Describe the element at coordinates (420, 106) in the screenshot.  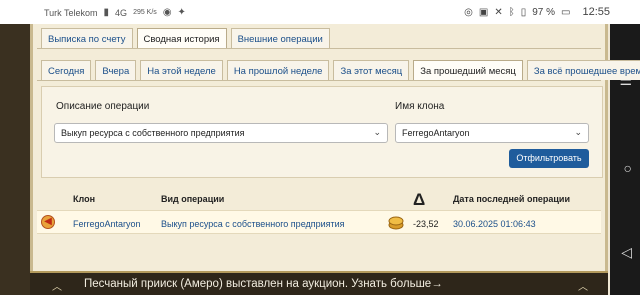
I see `clone-label: Имя клона` at that location.